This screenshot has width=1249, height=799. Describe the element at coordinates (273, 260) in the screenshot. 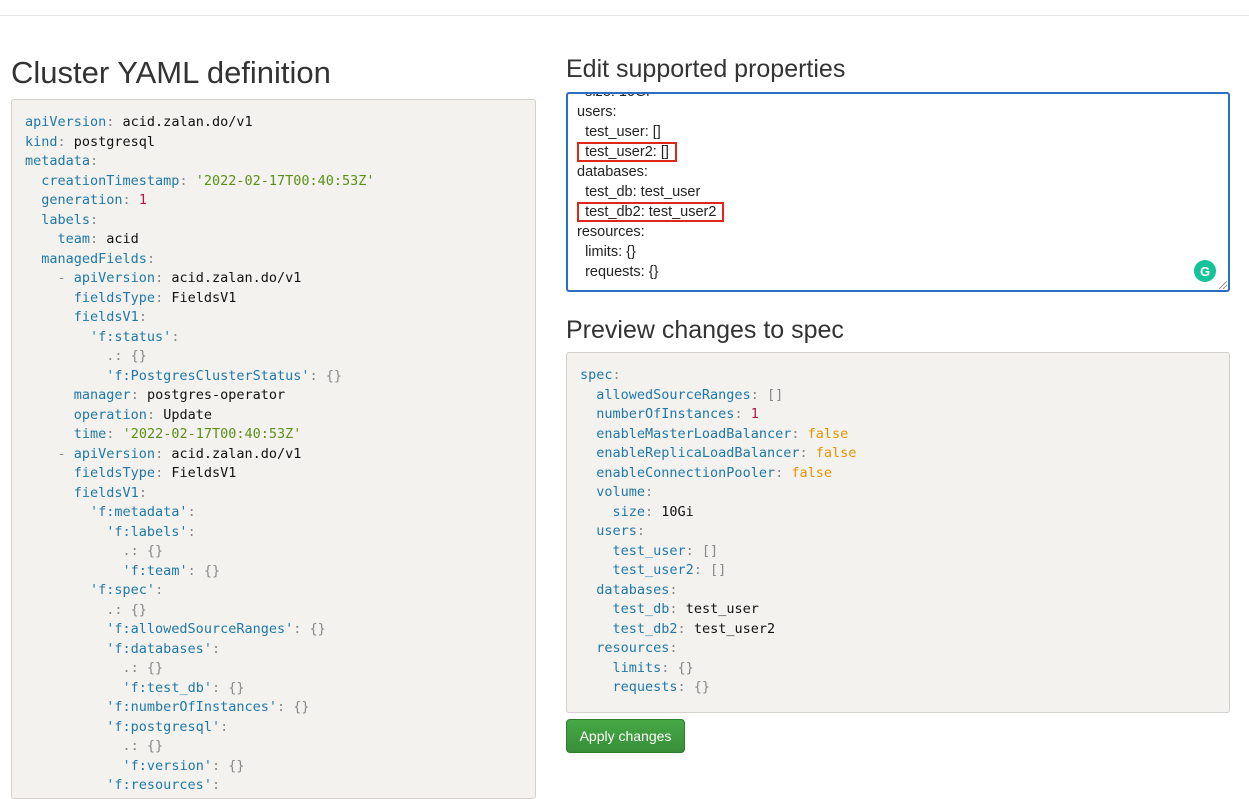

I see `code-line: managedFields:` at that location.